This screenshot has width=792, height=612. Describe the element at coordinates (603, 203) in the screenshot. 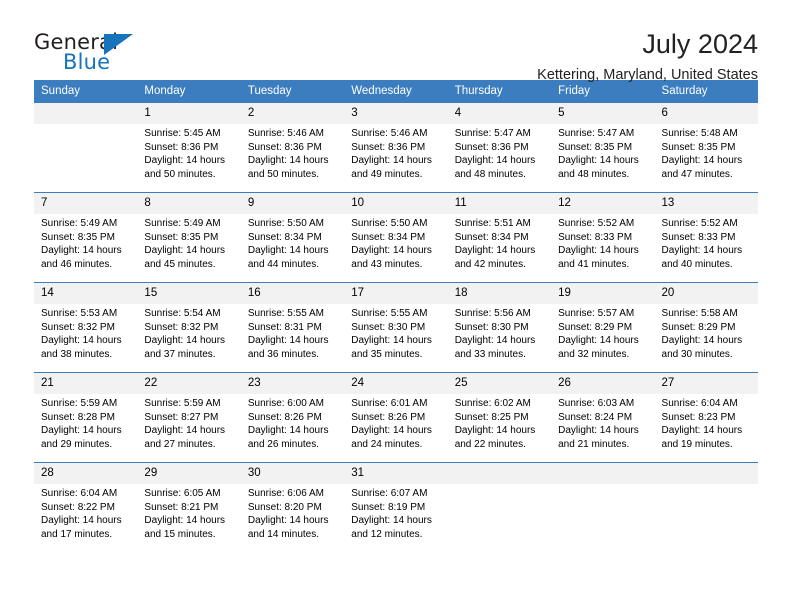

I see `day-number: 12` at that location.